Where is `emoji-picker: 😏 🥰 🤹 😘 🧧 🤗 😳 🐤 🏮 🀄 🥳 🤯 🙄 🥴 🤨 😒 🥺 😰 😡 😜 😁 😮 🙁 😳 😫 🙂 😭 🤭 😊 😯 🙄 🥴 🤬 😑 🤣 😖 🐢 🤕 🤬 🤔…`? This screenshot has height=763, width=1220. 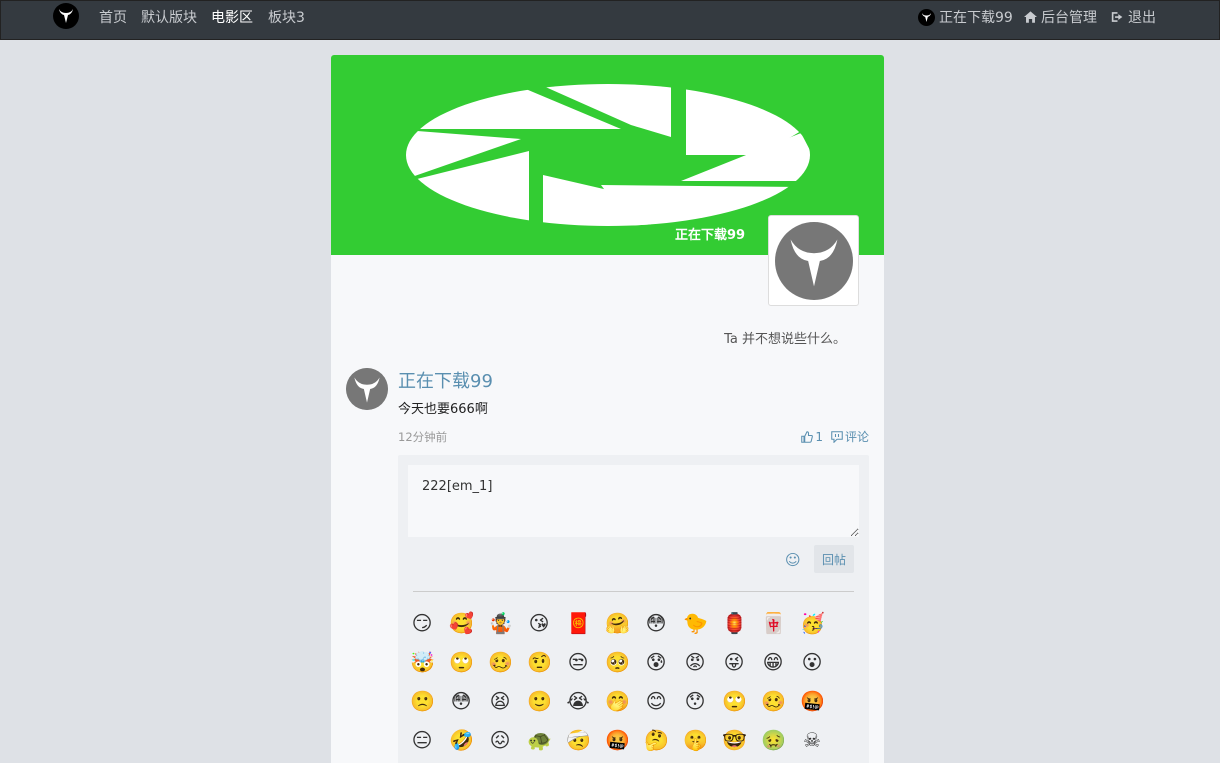 emoji-picker: 😏 🥰 🤹 😘 🧧 🤗 😳 🐤 🏮 🀄 🥳 🤯 🙄 🥴 🤨 😒 🥺 😰 😡 😜 😁 😮 🙁 😳 😫 🙂 😭 🤭 😊 😯 🙄 🥴 🤬 😑 🤣 😖 🐢 🤕 🤬 🤔… is located at coordinates (624, 682).